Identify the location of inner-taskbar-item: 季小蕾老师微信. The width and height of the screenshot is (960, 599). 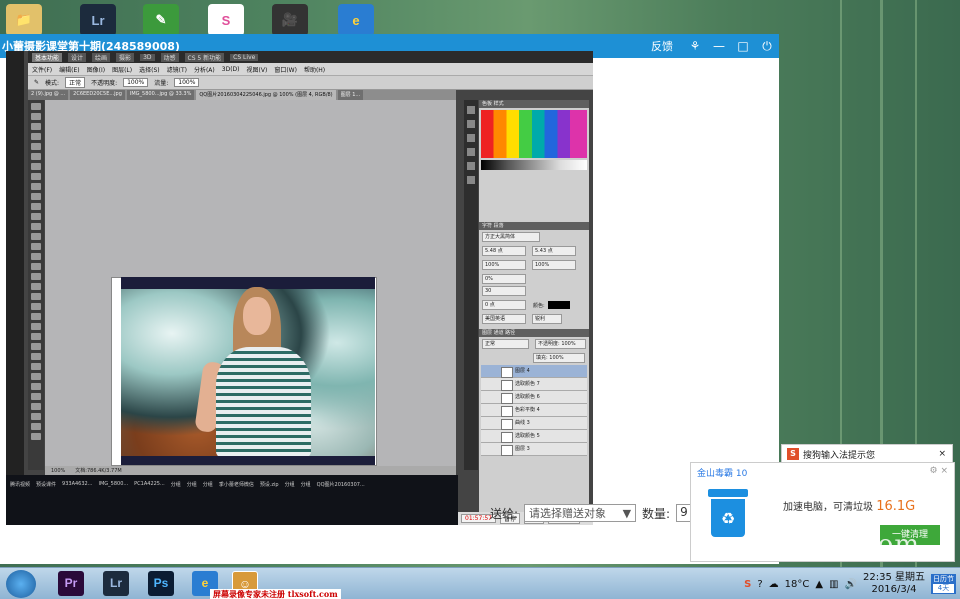
(236, 500).